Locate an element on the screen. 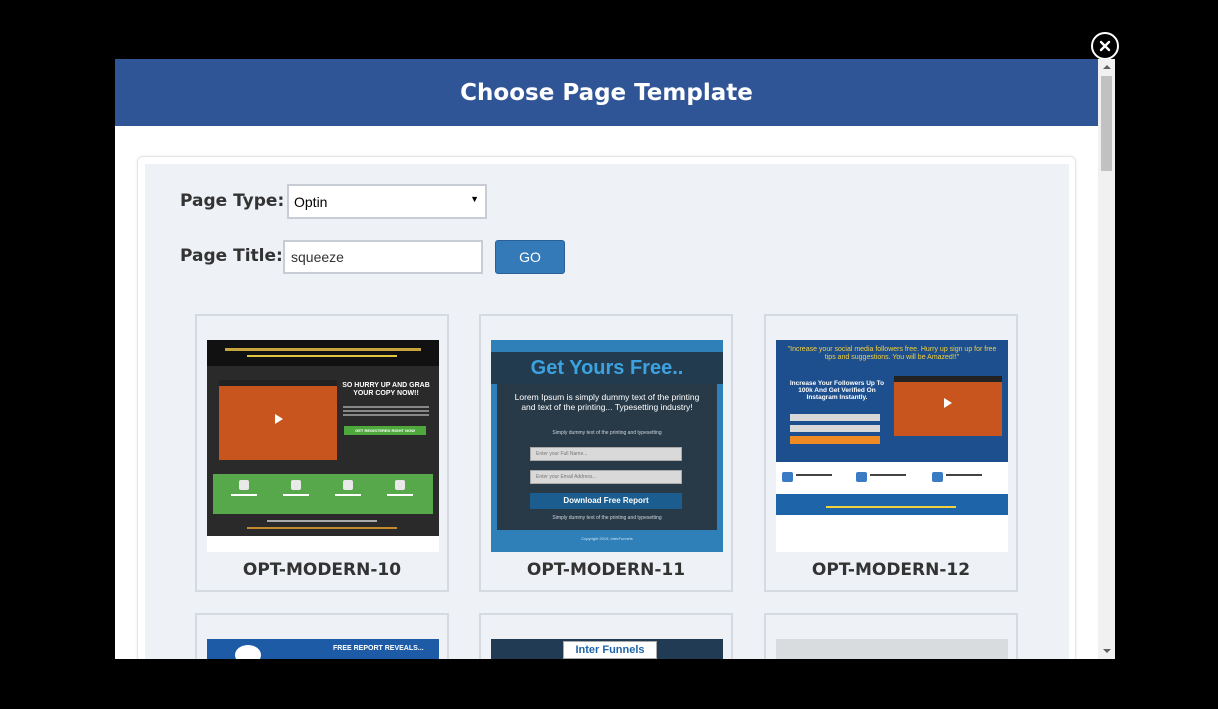 The image size is (1218, 709). template-thumbnail: Inter Funnels is located at coordinates (607, 649).